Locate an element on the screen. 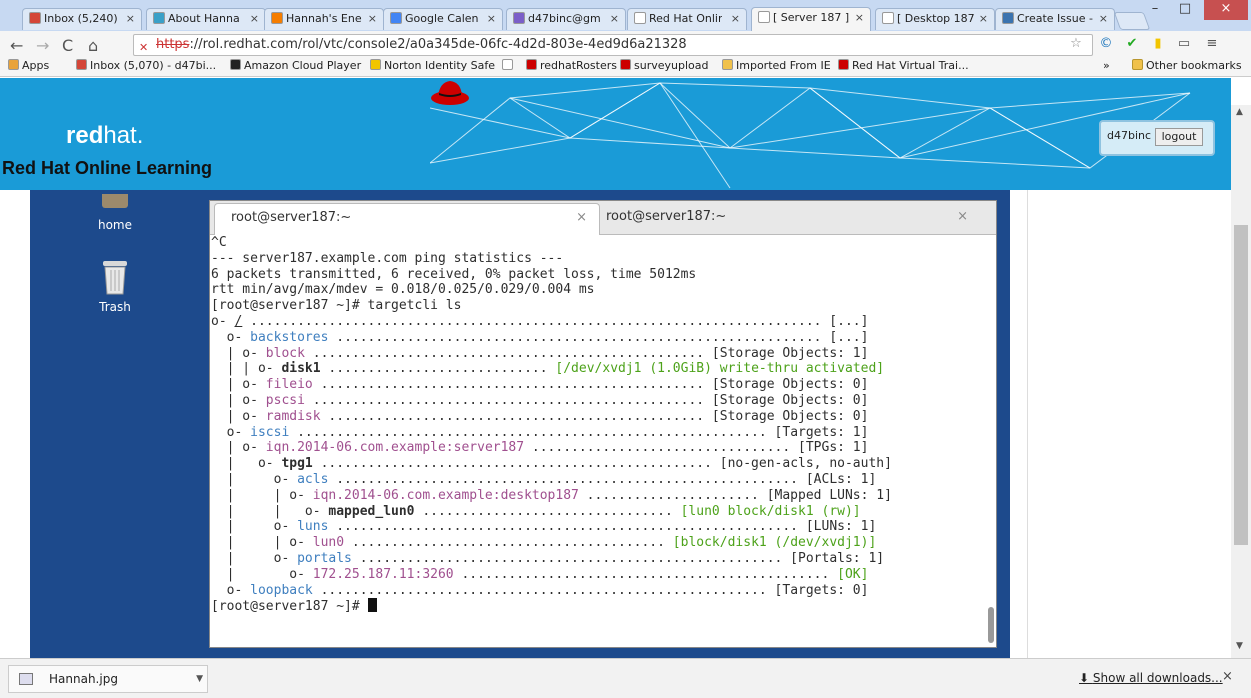 The image size is (1251, 698). terminal-tab-2: root@server187:~ × is located at coordinates (790, 219).